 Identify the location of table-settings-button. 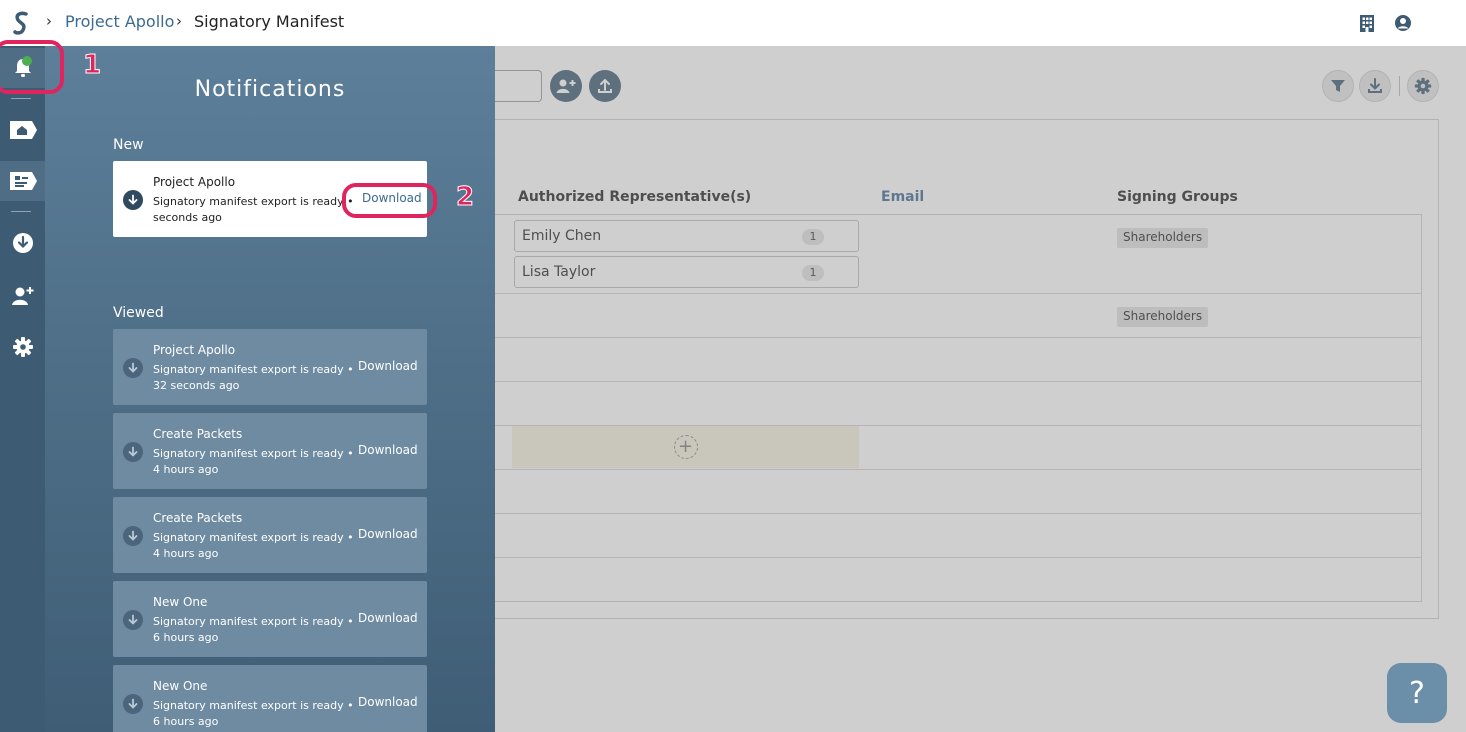
(1423, 86).